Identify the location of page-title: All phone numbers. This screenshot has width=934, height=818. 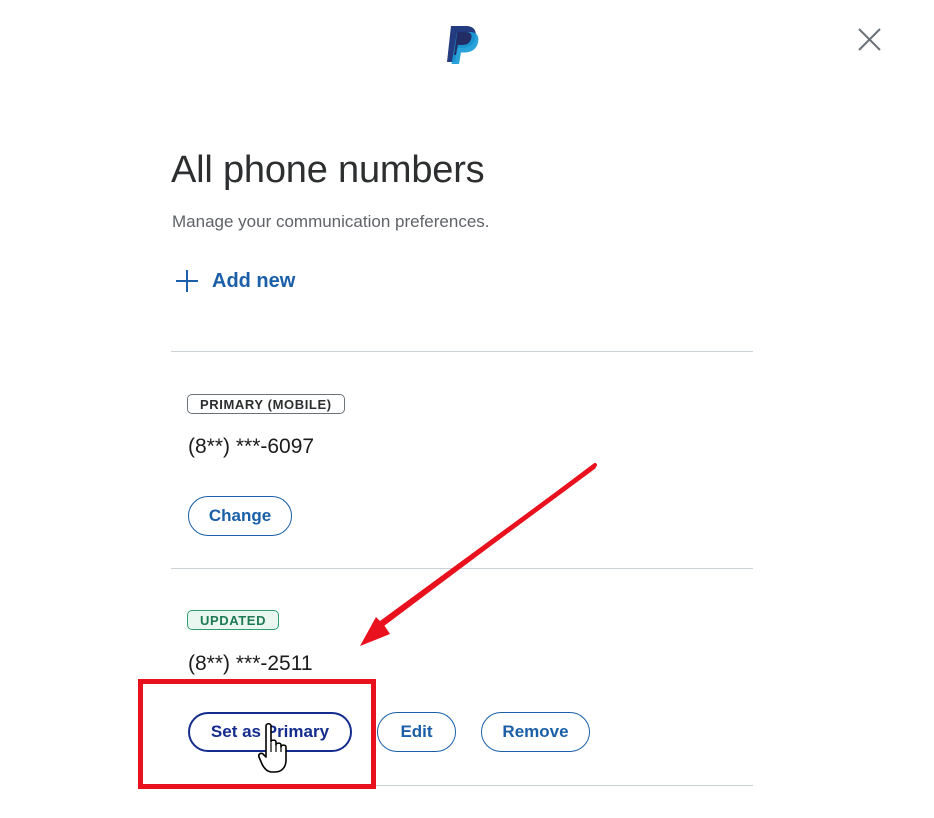
(328, 170).